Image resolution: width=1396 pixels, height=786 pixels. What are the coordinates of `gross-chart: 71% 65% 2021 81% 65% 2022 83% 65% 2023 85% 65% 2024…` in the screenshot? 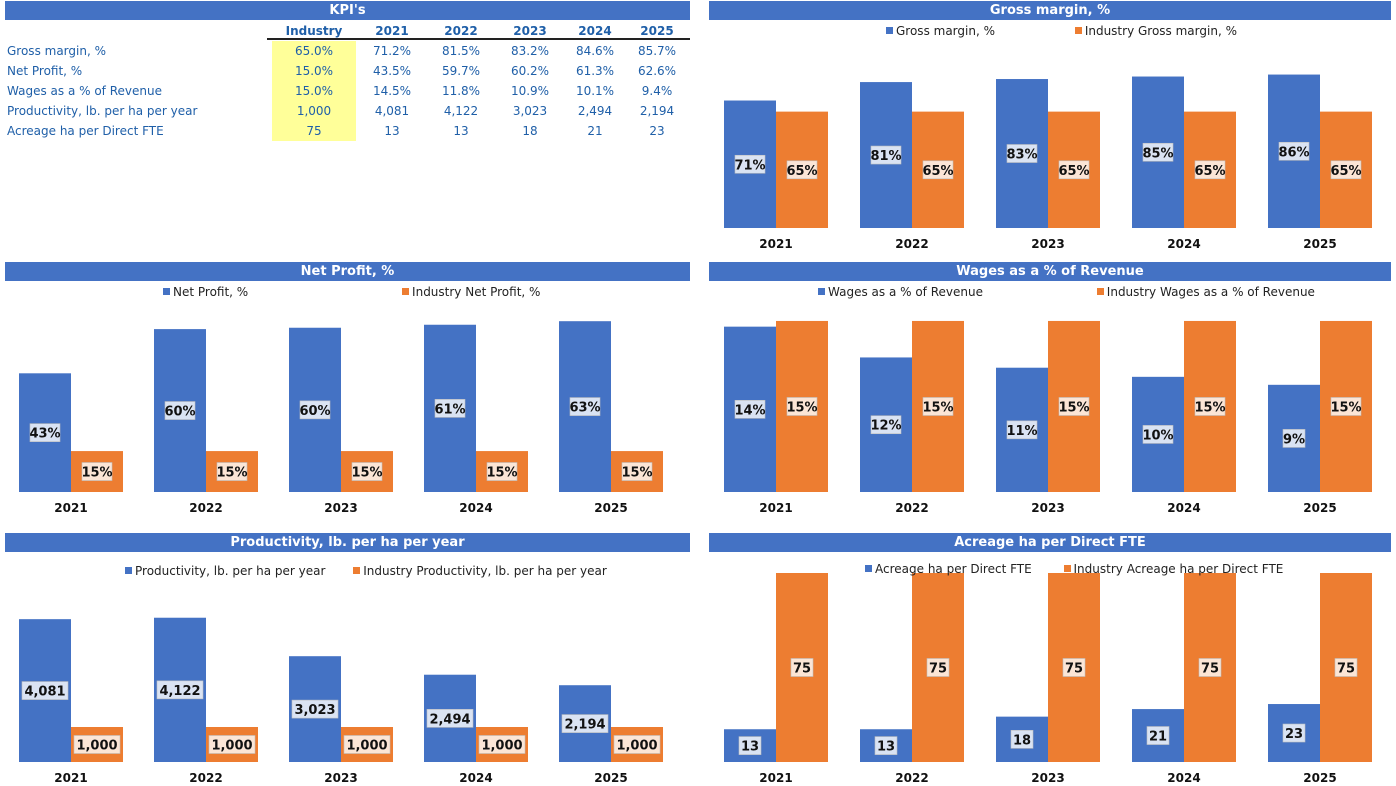 It's located at (1048, 162).